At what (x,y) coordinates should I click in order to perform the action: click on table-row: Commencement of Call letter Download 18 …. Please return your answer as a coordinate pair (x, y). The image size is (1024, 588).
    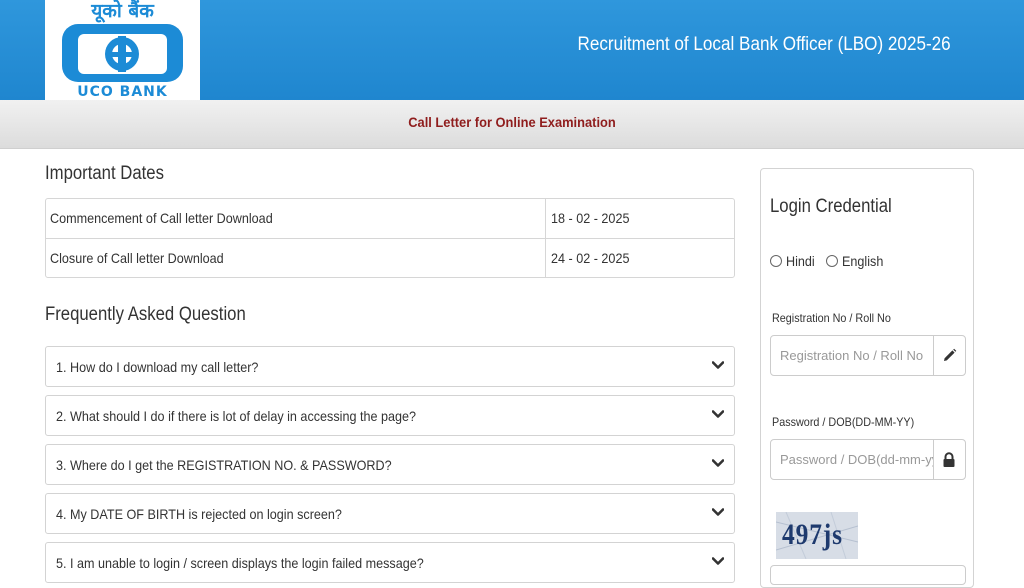
    Looking at the image, I should click on (390, 218).